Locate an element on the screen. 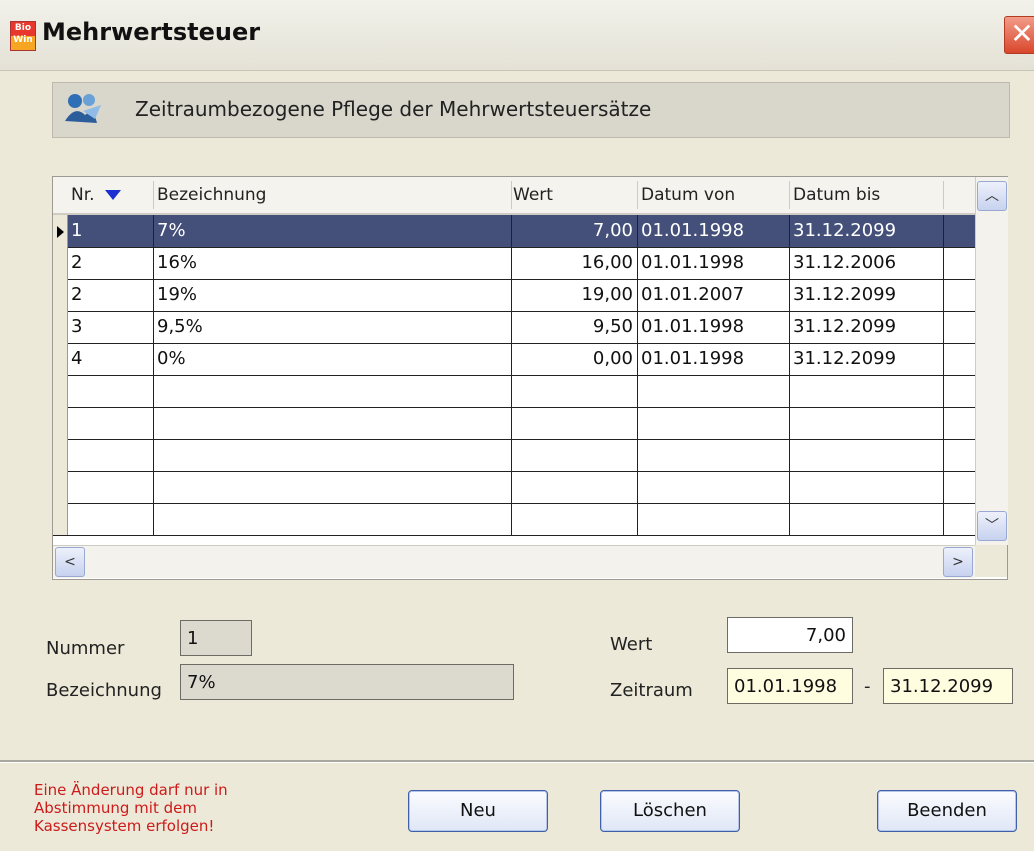 Image resolution: width=1034 pixels, height=851 pixels. table-row: 2 16% 16,00 01.01.1998 31.12.2006 is located at coordinates (514, 263).